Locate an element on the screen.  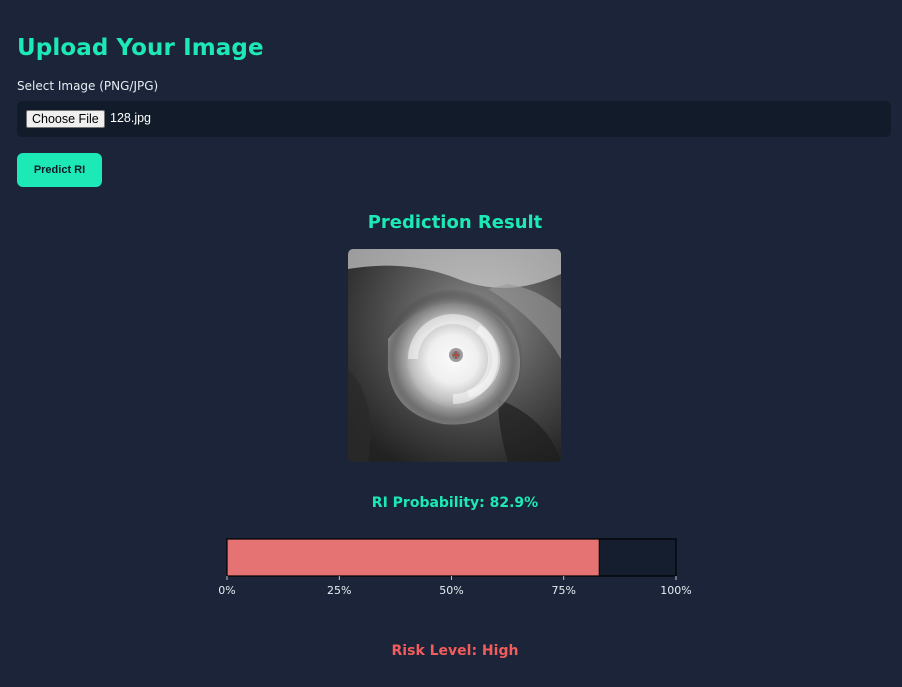
predict-ri-button: Predict RI is located at coordinates (59, 170).